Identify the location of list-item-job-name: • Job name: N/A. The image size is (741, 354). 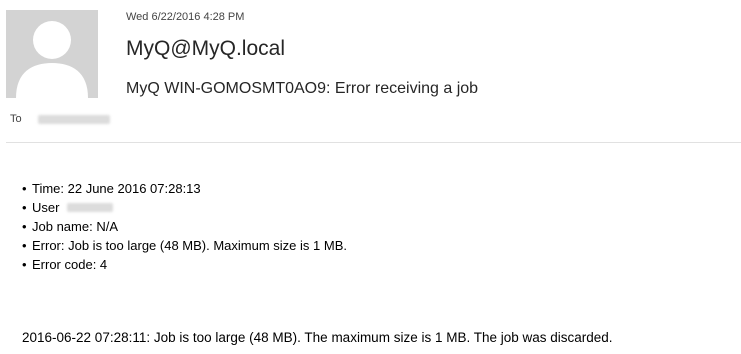
(184, 226).